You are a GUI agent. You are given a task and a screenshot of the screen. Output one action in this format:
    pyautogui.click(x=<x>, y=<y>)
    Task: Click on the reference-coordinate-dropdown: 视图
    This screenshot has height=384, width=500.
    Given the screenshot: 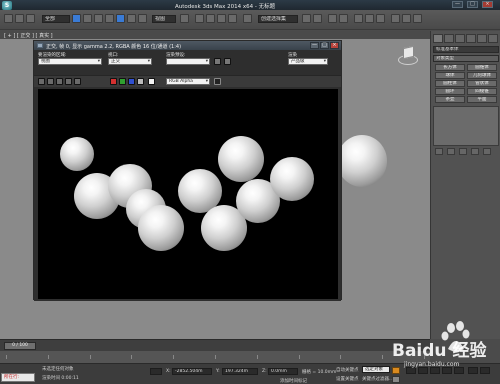 What is the action you would take?
    pyautogui.click(x=164, y=19)
    